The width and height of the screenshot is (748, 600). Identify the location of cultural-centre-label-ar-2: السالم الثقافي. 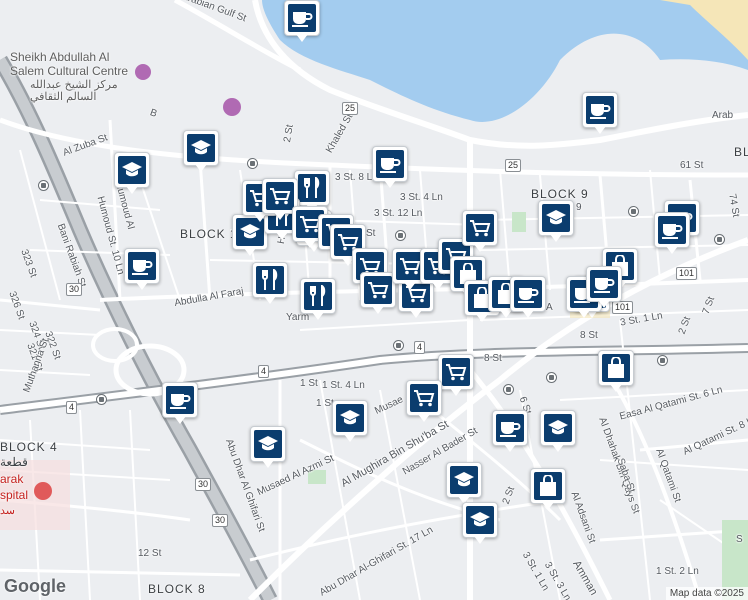
(63, 97).